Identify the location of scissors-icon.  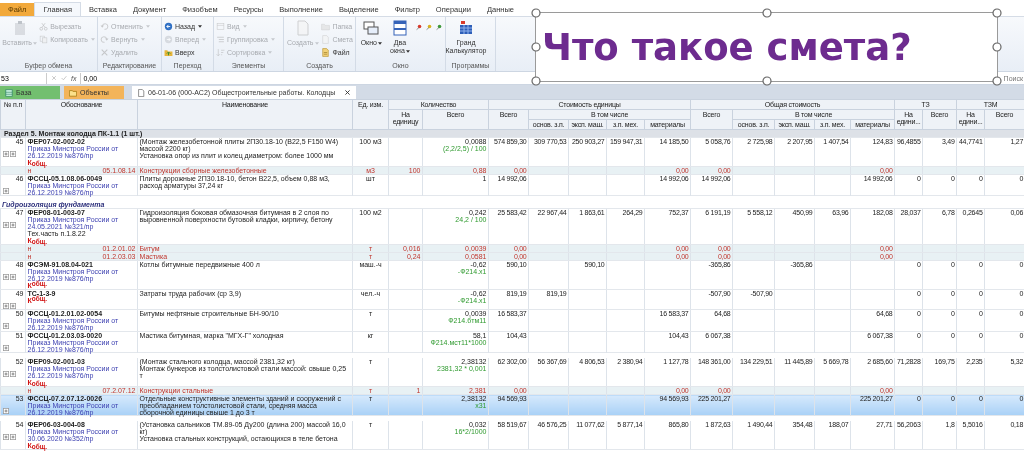
(44, 26).